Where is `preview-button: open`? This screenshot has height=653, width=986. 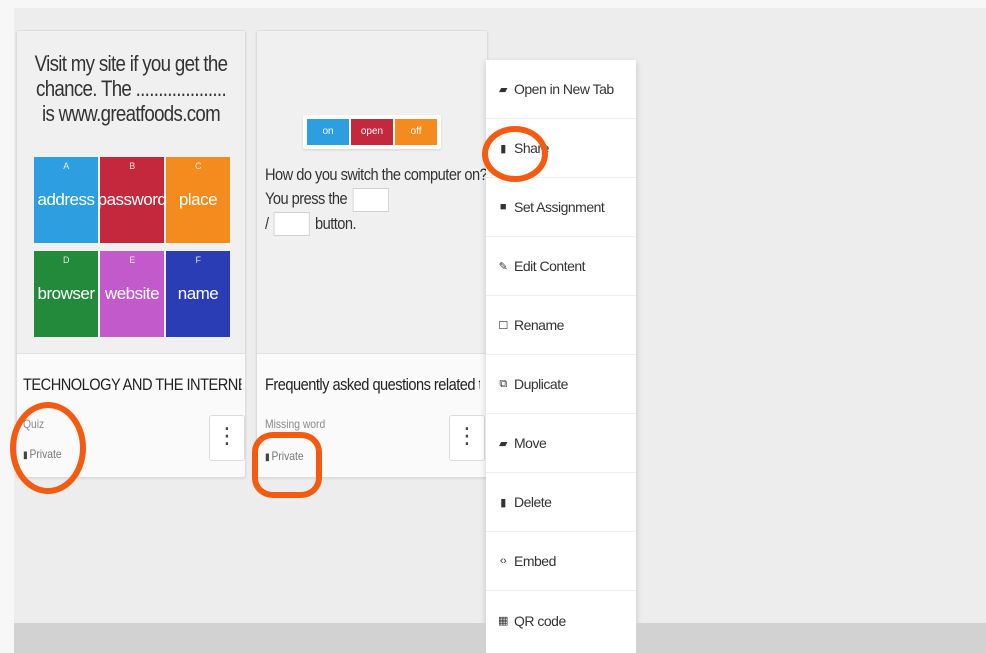 preview-button: open is located at coordinates (372, 132).